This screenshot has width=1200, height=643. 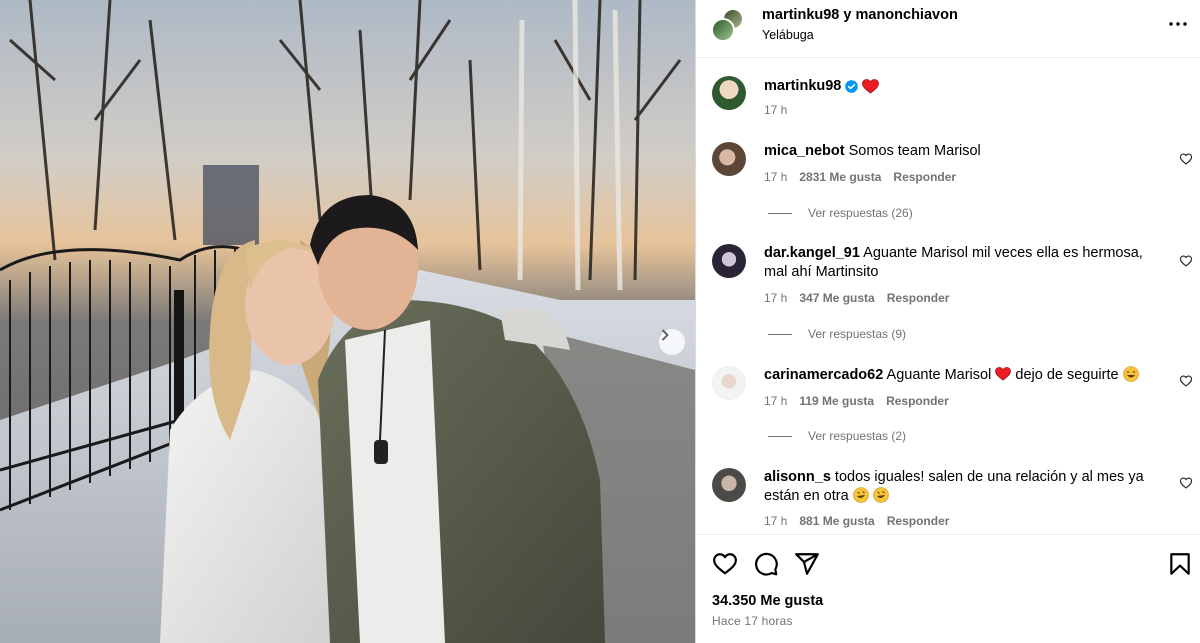 What do you see at coordinates (788, 35) in the screenshot?
I see `post-location: Yelábuga` at bounding box center [788, 35].